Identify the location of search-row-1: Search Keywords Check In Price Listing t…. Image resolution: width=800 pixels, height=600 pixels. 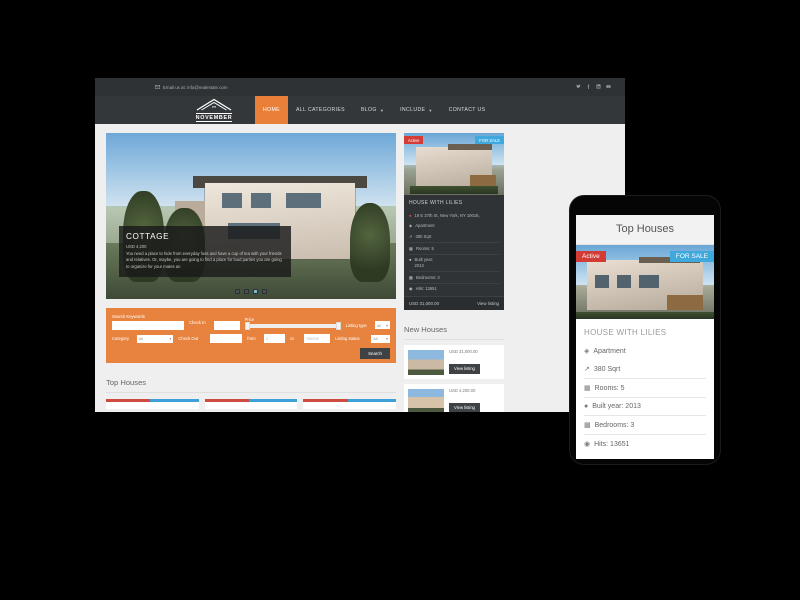
(251, 322).